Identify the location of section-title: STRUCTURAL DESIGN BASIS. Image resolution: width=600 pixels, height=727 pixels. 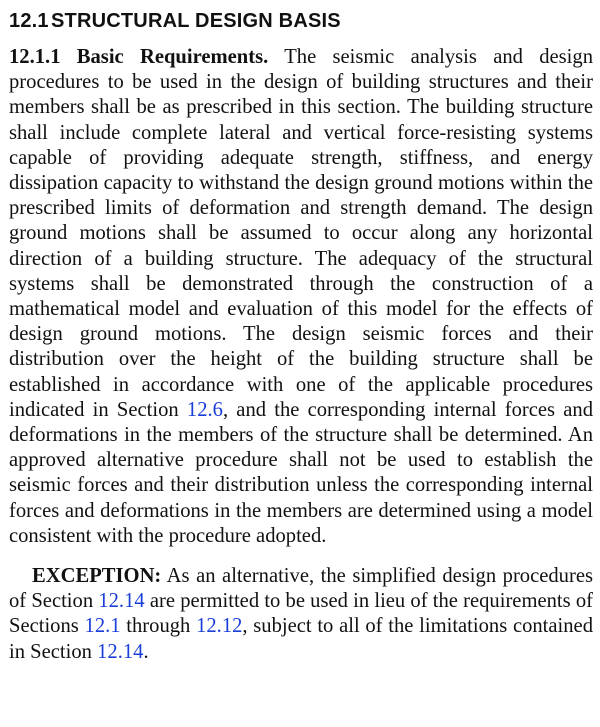
(196, 21).